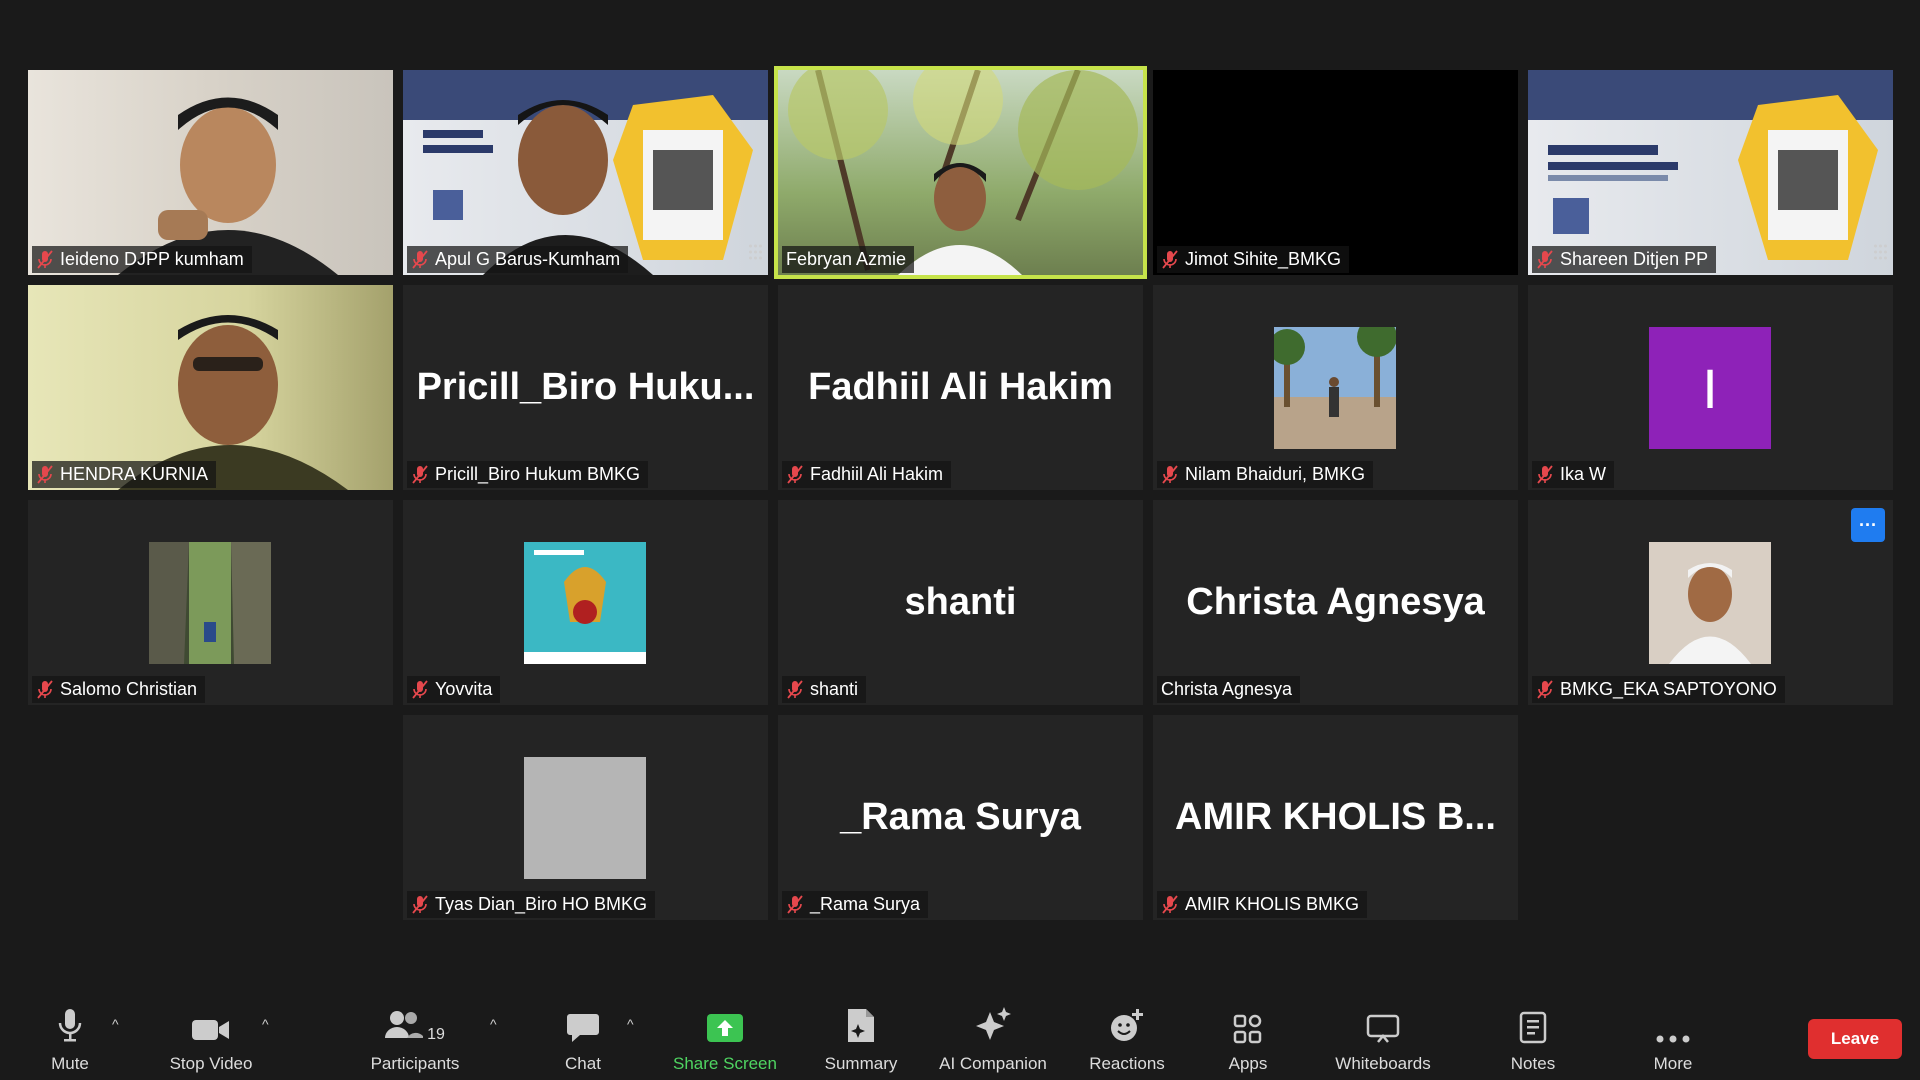 This screenshot has width=1920, height=1080. Describe the element at coordinates (134, 474) in the screenshot. I see `participant-name: HENDRA KURNIA` at that location.